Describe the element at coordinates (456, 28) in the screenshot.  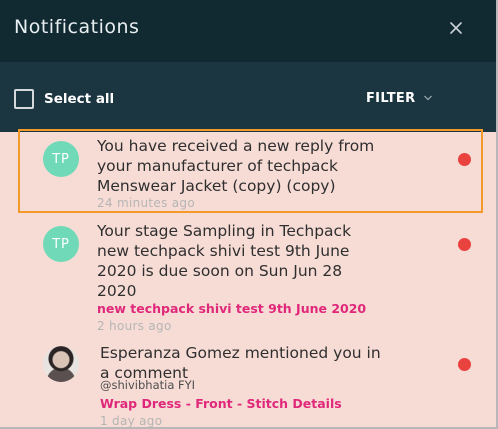
I see `close-icon` at that location.